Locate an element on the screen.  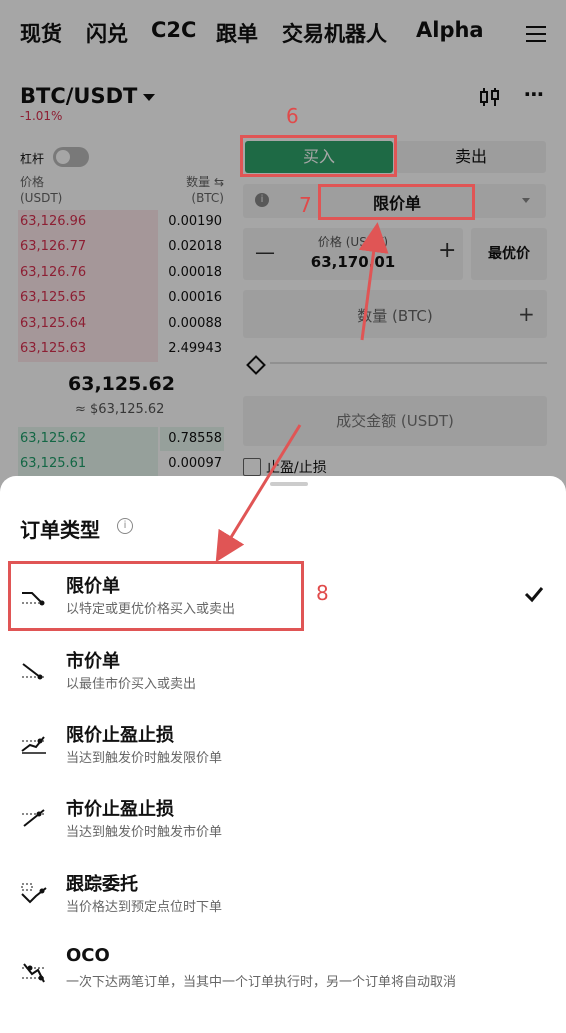
annotation-arrows is located at coordinates (302, 392).